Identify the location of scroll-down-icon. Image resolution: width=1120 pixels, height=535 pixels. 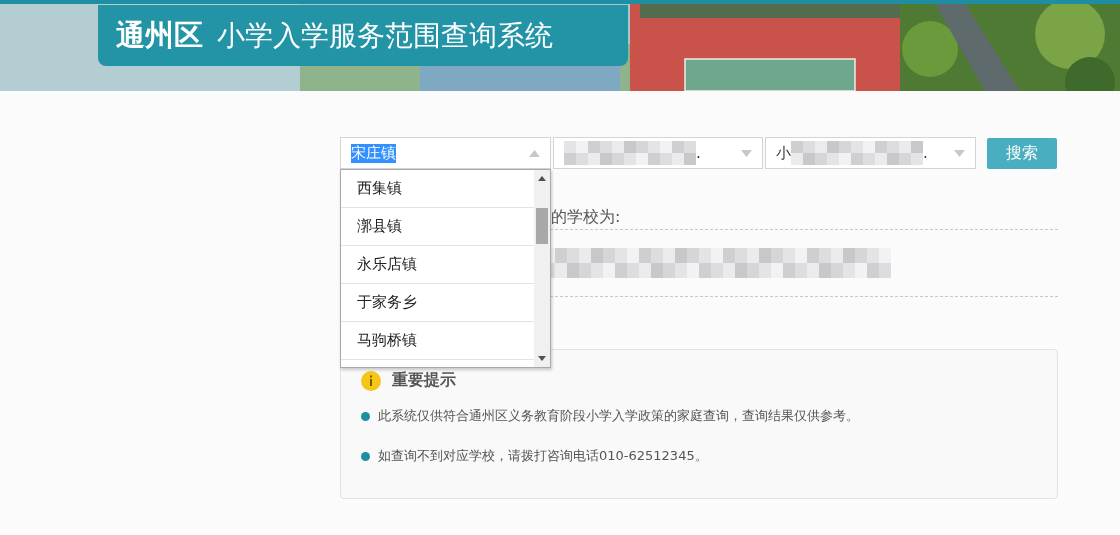
(542, 358).